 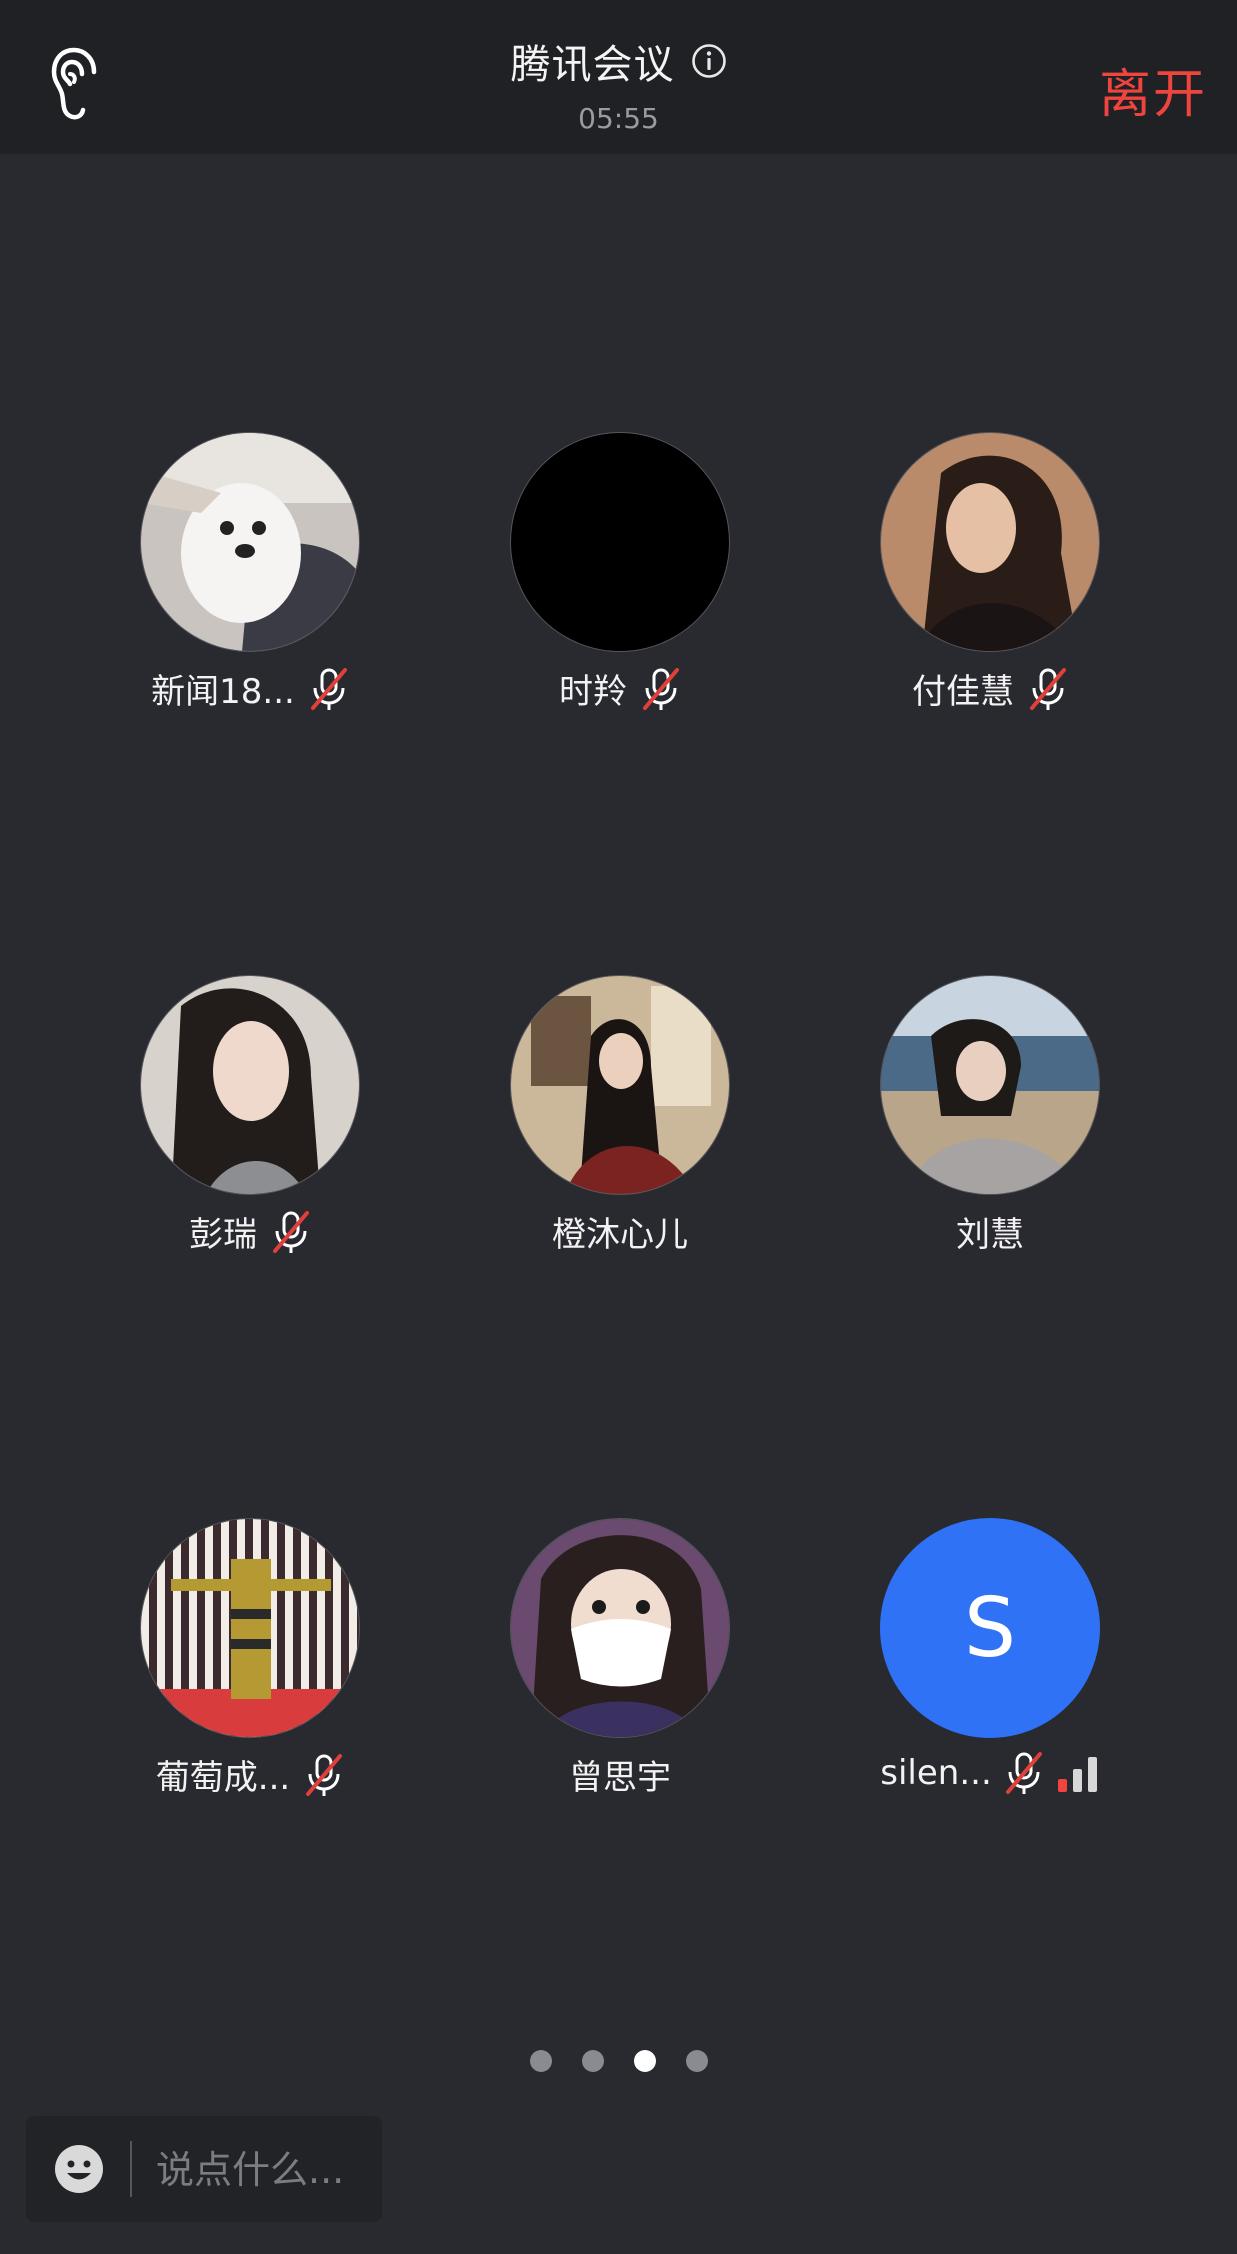 What do you see at coordinates (593, 692) in the screenshot?
I see `participant-name: 时羚` at bounding box center [593, 692].